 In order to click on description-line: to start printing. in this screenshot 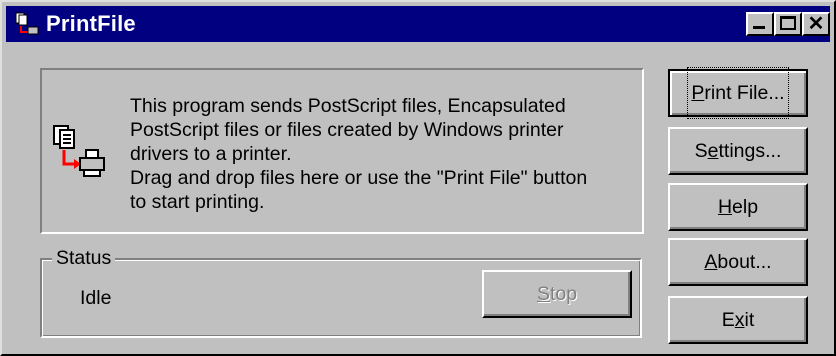, I will do `click(197, 202)`.